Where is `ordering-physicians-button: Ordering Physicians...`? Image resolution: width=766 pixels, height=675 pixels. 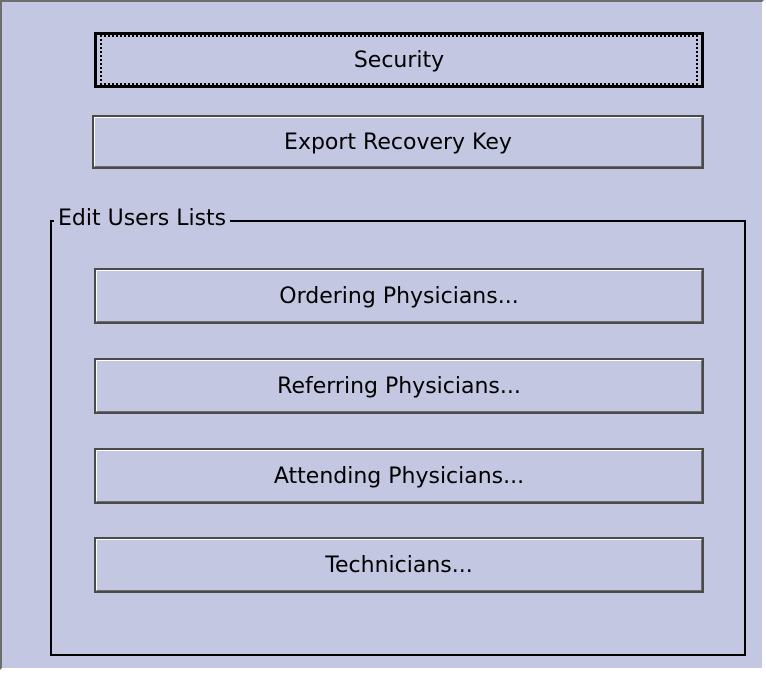 ordering-physicians-button: Ordering Physicians... is located at coordinates (399, 296).